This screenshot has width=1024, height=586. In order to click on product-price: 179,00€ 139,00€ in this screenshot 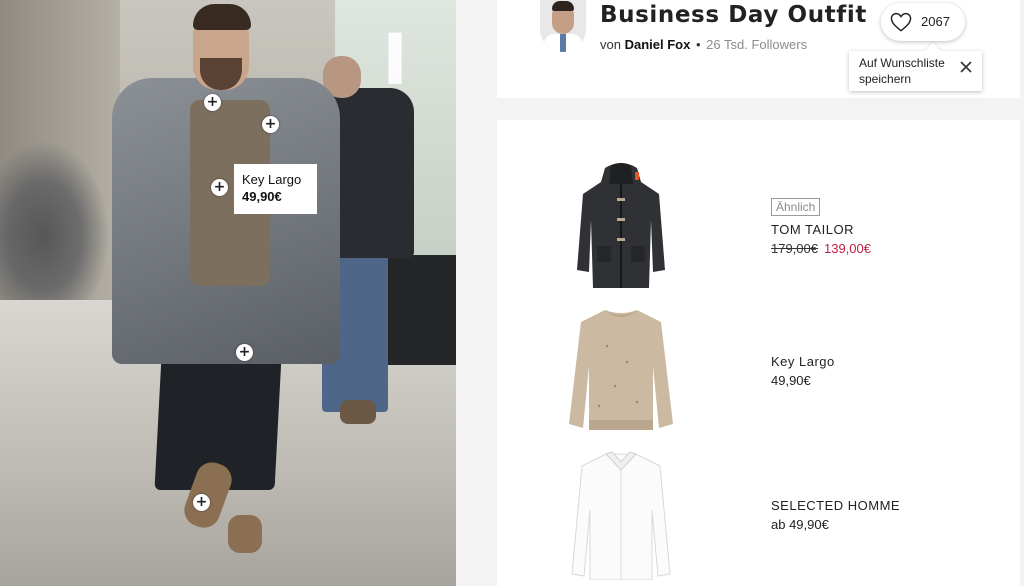, I will do `click(821, 248)`.